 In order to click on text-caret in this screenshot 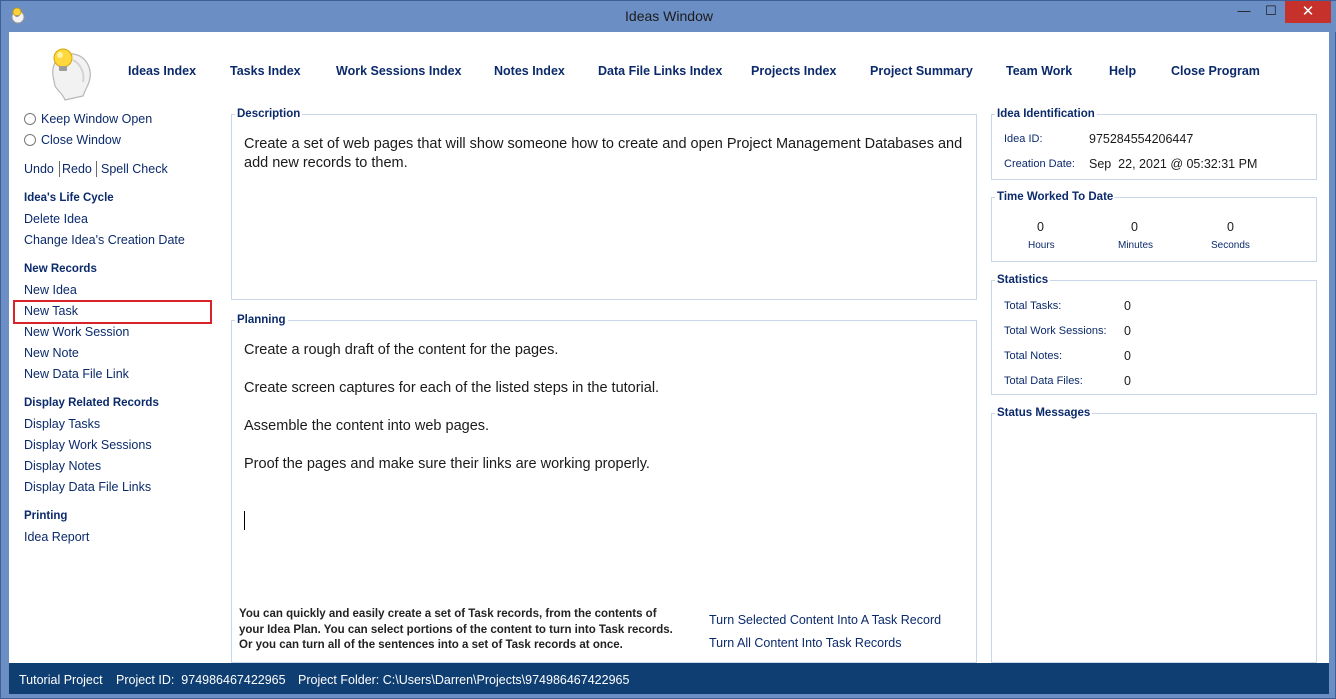, I will do `click(244, 520)`.